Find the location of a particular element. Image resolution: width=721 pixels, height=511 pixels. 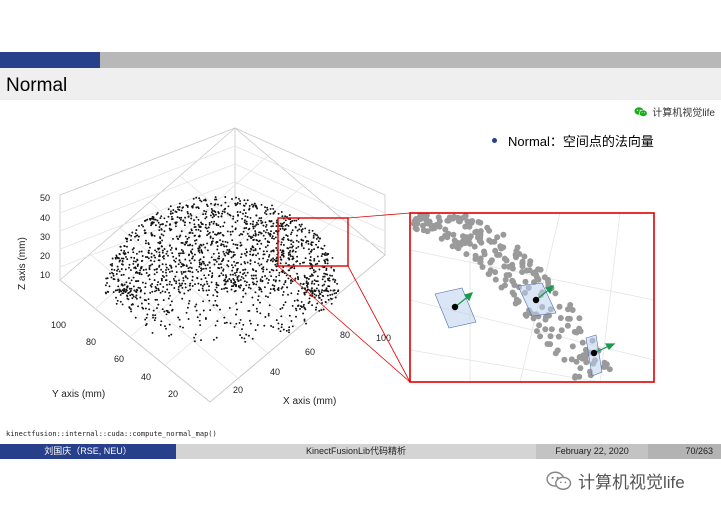

header-bar-gray is located at coordinates (410, 60).